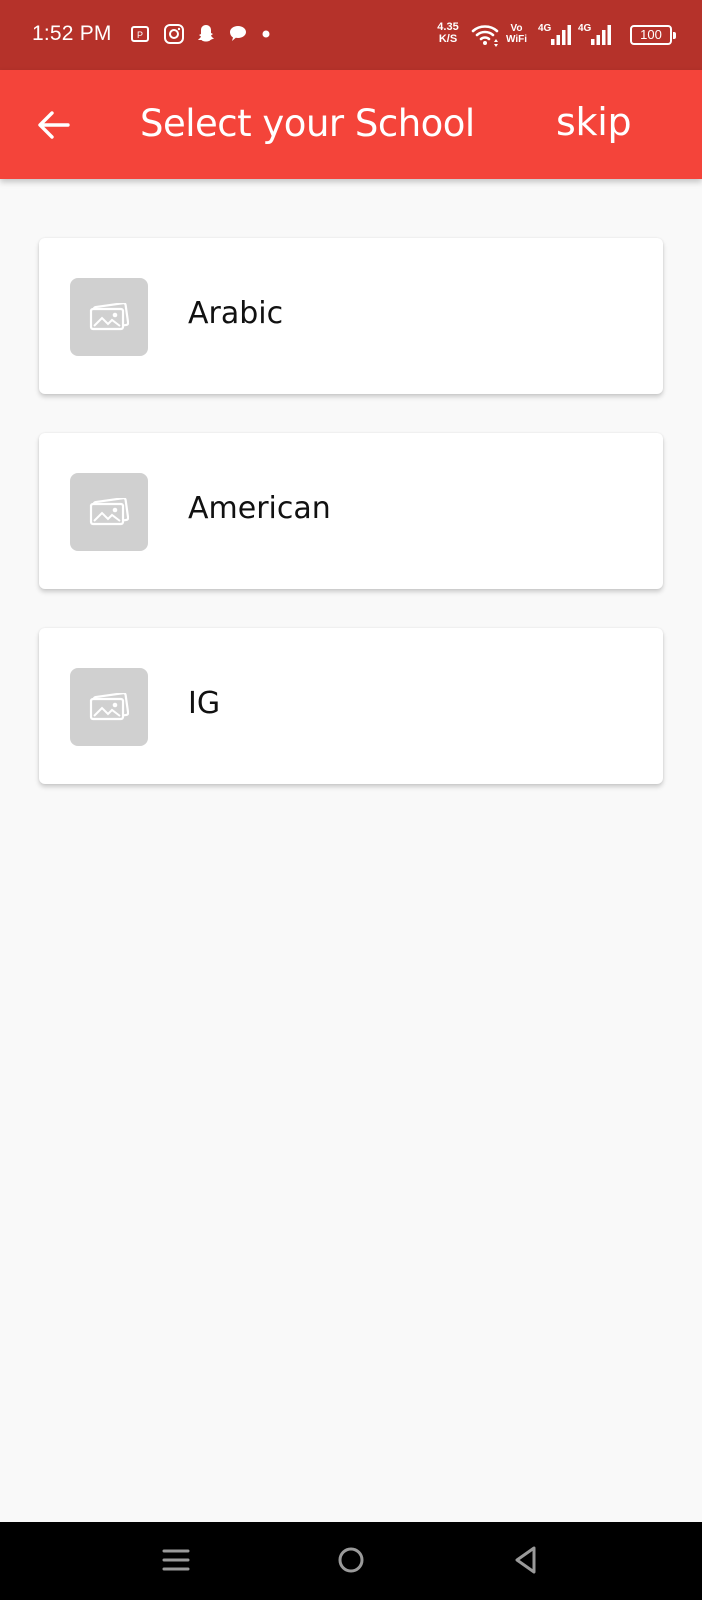  What do you see at coordinates (351, 511) in the screenshot?
I see `school-card-american: American` at bounding box center [351, 511].